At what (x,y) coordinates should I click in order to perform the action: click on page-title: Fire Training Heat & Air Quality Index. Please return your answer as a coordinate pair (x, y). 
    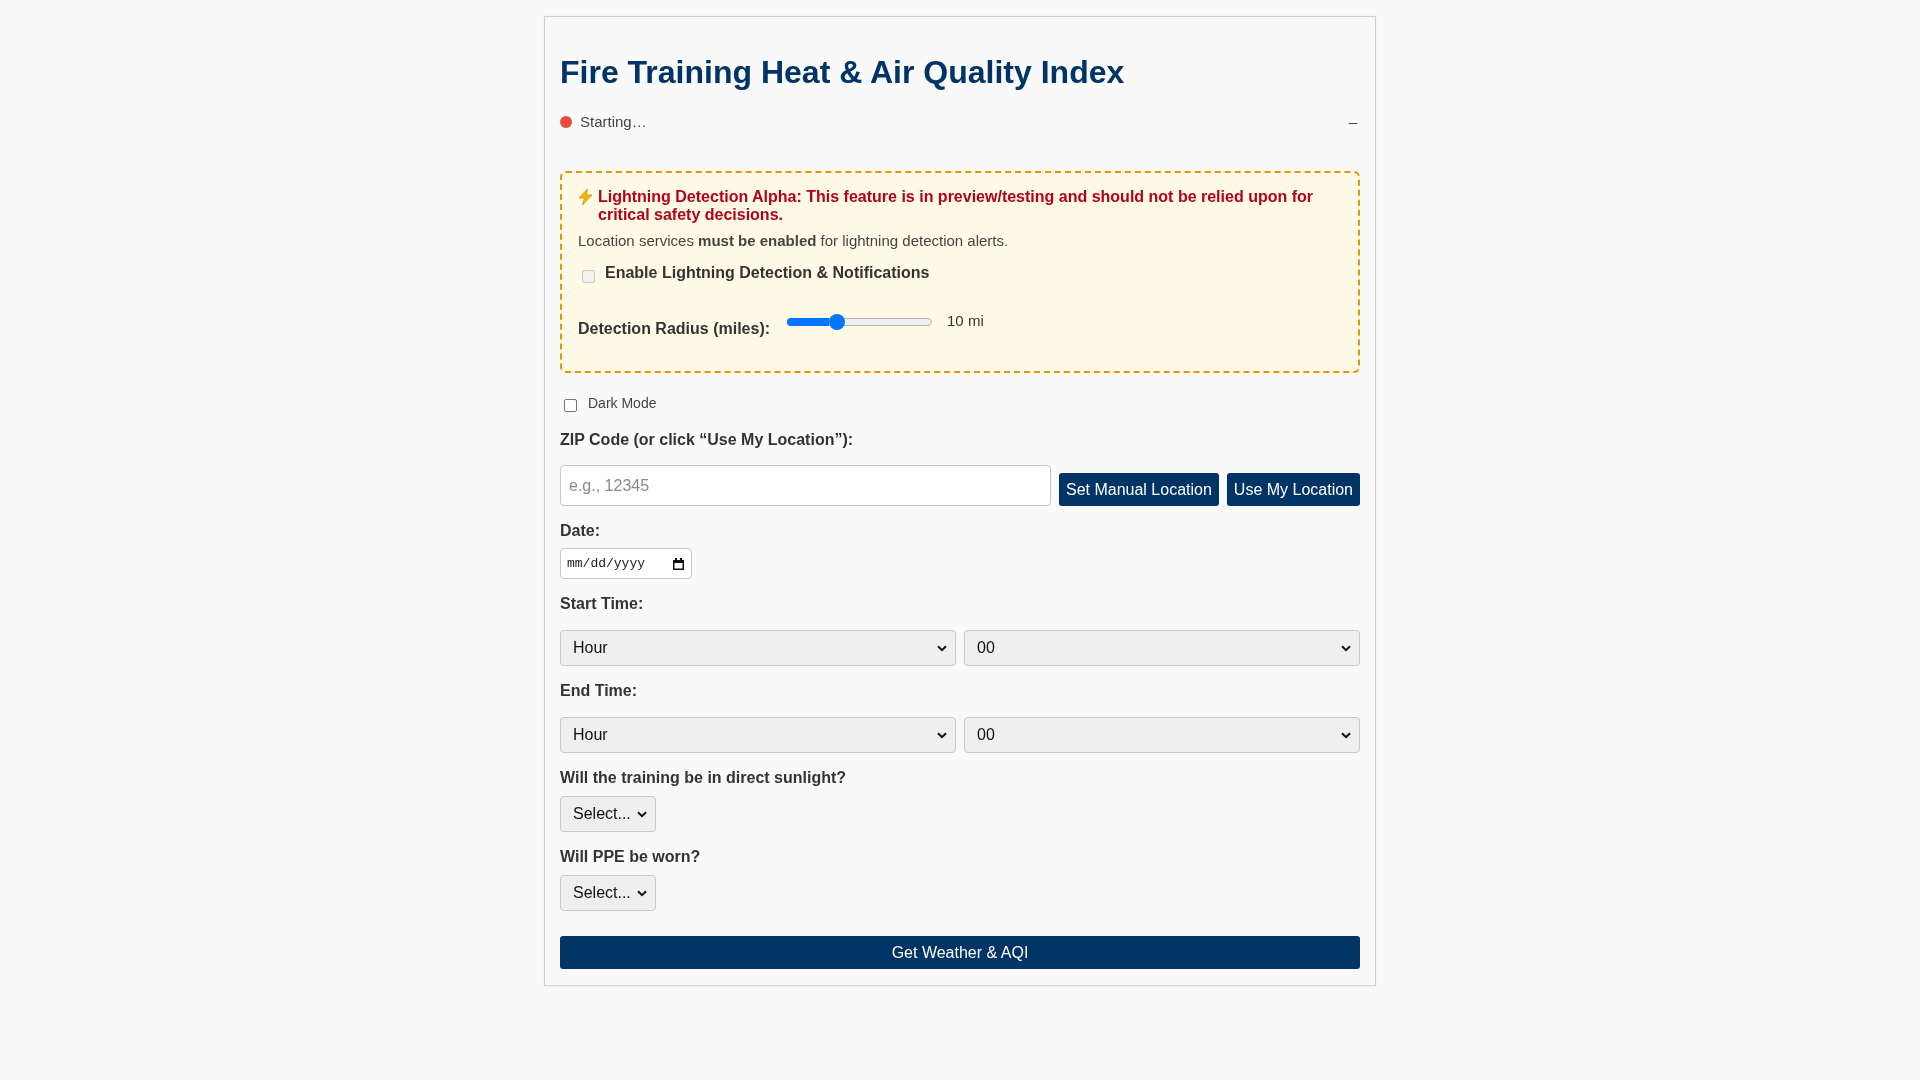
    Looking at the image, I should click on (842, 72).